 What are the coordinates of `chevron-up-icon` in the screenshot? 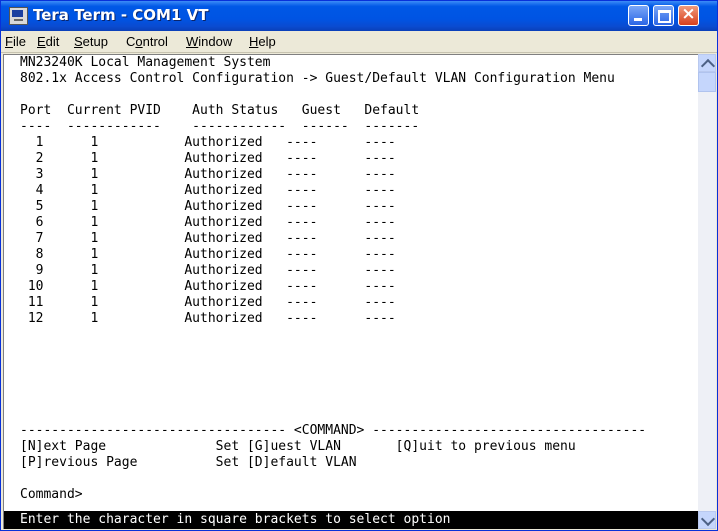 It's located at (708, 66).